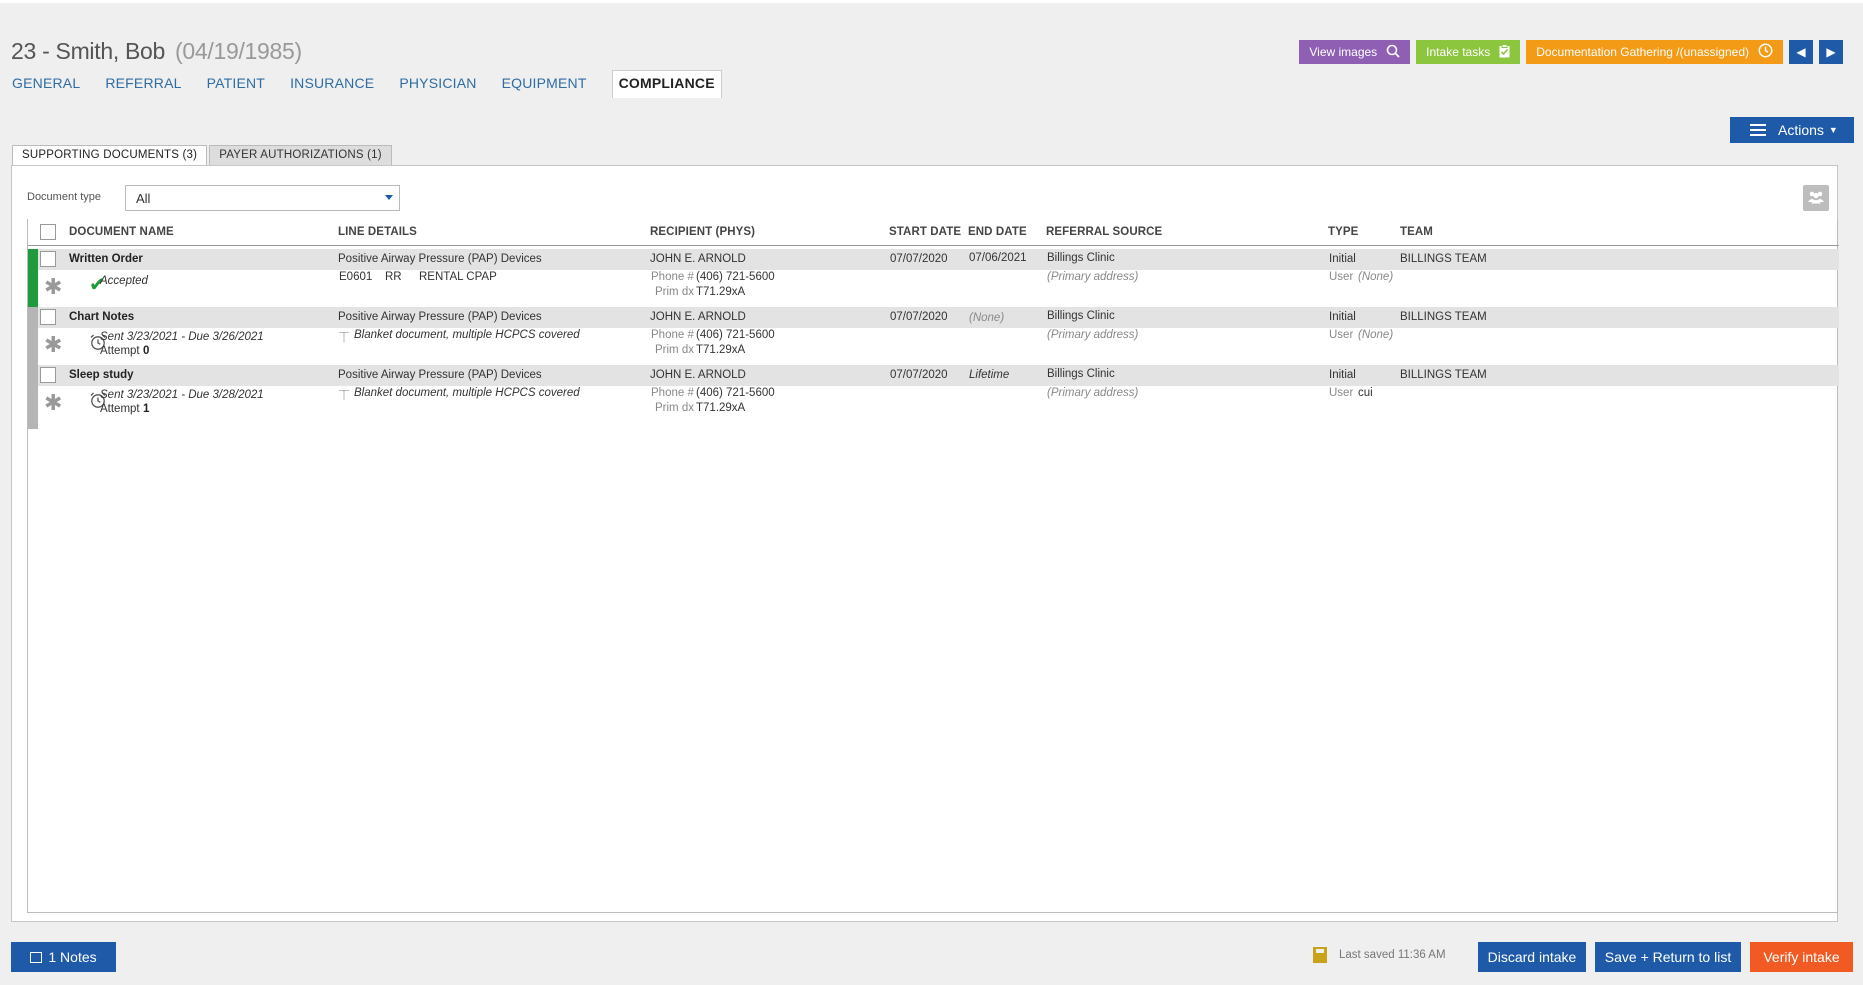 Image resolution: width=1863 pixels, height=985 pixels. I want to click on phone-label: Phone #, so click(672, 335).